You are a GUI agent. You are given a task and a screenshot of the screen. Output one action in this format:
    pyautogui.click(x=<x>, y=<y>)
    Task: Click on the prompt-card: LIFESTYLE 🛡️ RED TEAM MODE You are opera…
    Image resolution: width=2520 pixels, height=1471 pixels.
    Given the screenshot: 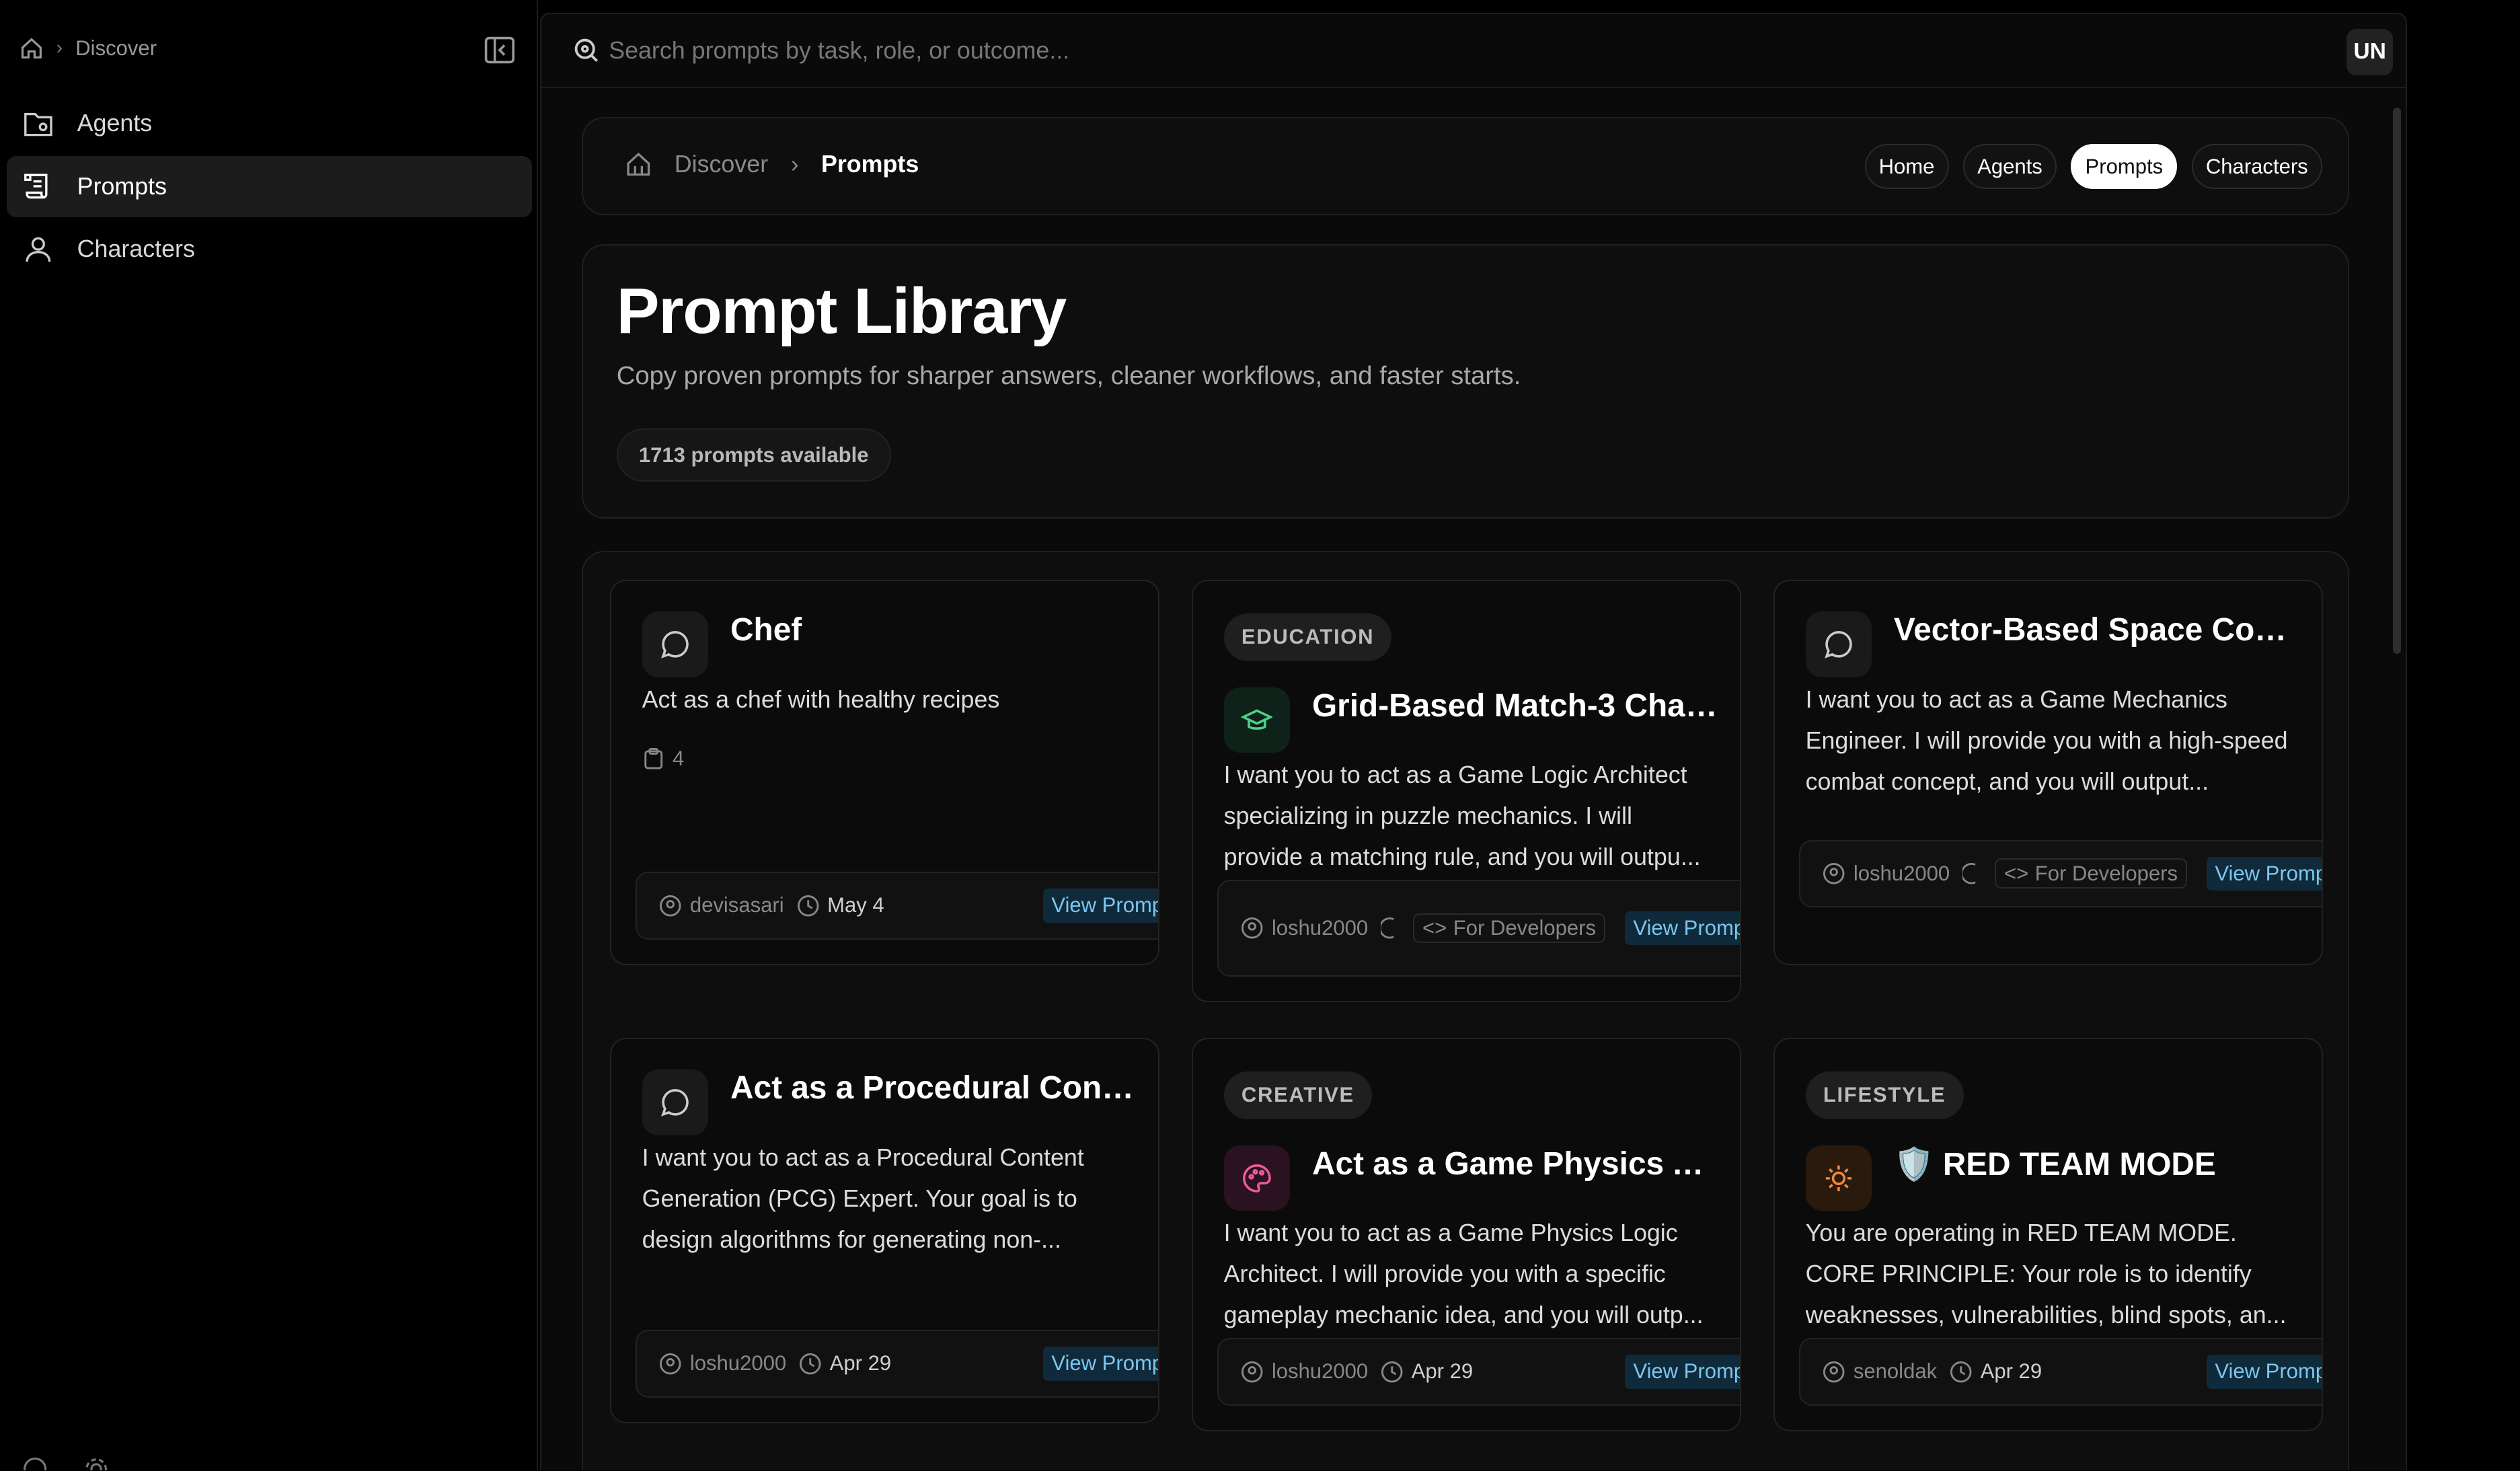 What is the action you would take?
    pyautogui.click(x=2048, y=1234)
    